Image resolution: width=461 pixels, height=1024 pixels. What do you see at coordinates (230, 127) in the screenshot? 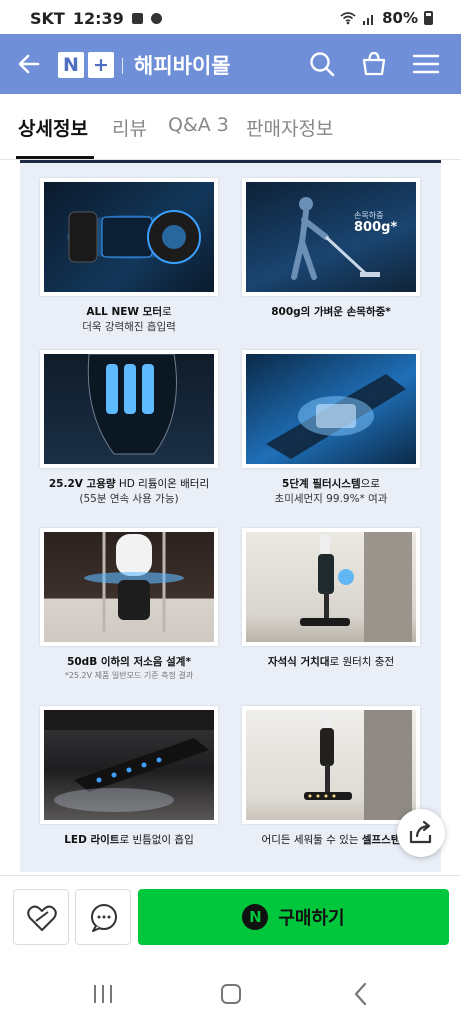
I see `product-tabs: 상세정보 리뷰 Q&A 3 판매자정보` at bounding box center [230, 127].